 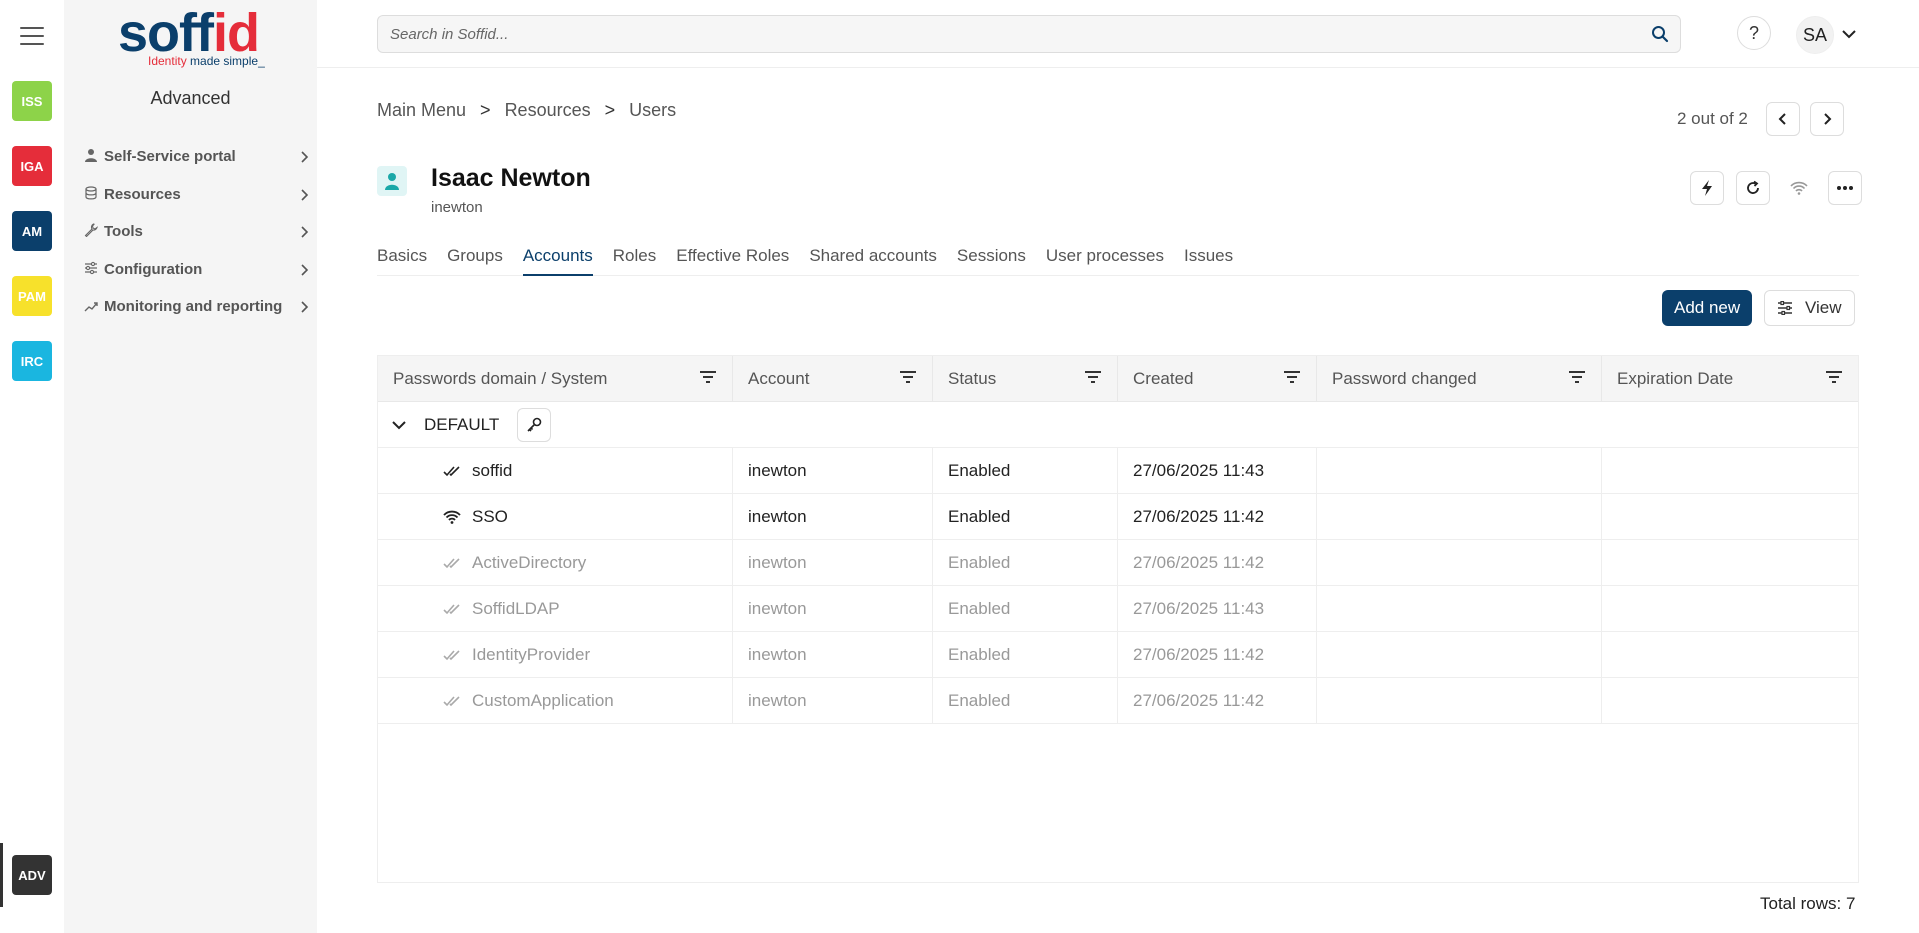 I want to click on module-pam-button: PAM, so click(x=32, y=296).